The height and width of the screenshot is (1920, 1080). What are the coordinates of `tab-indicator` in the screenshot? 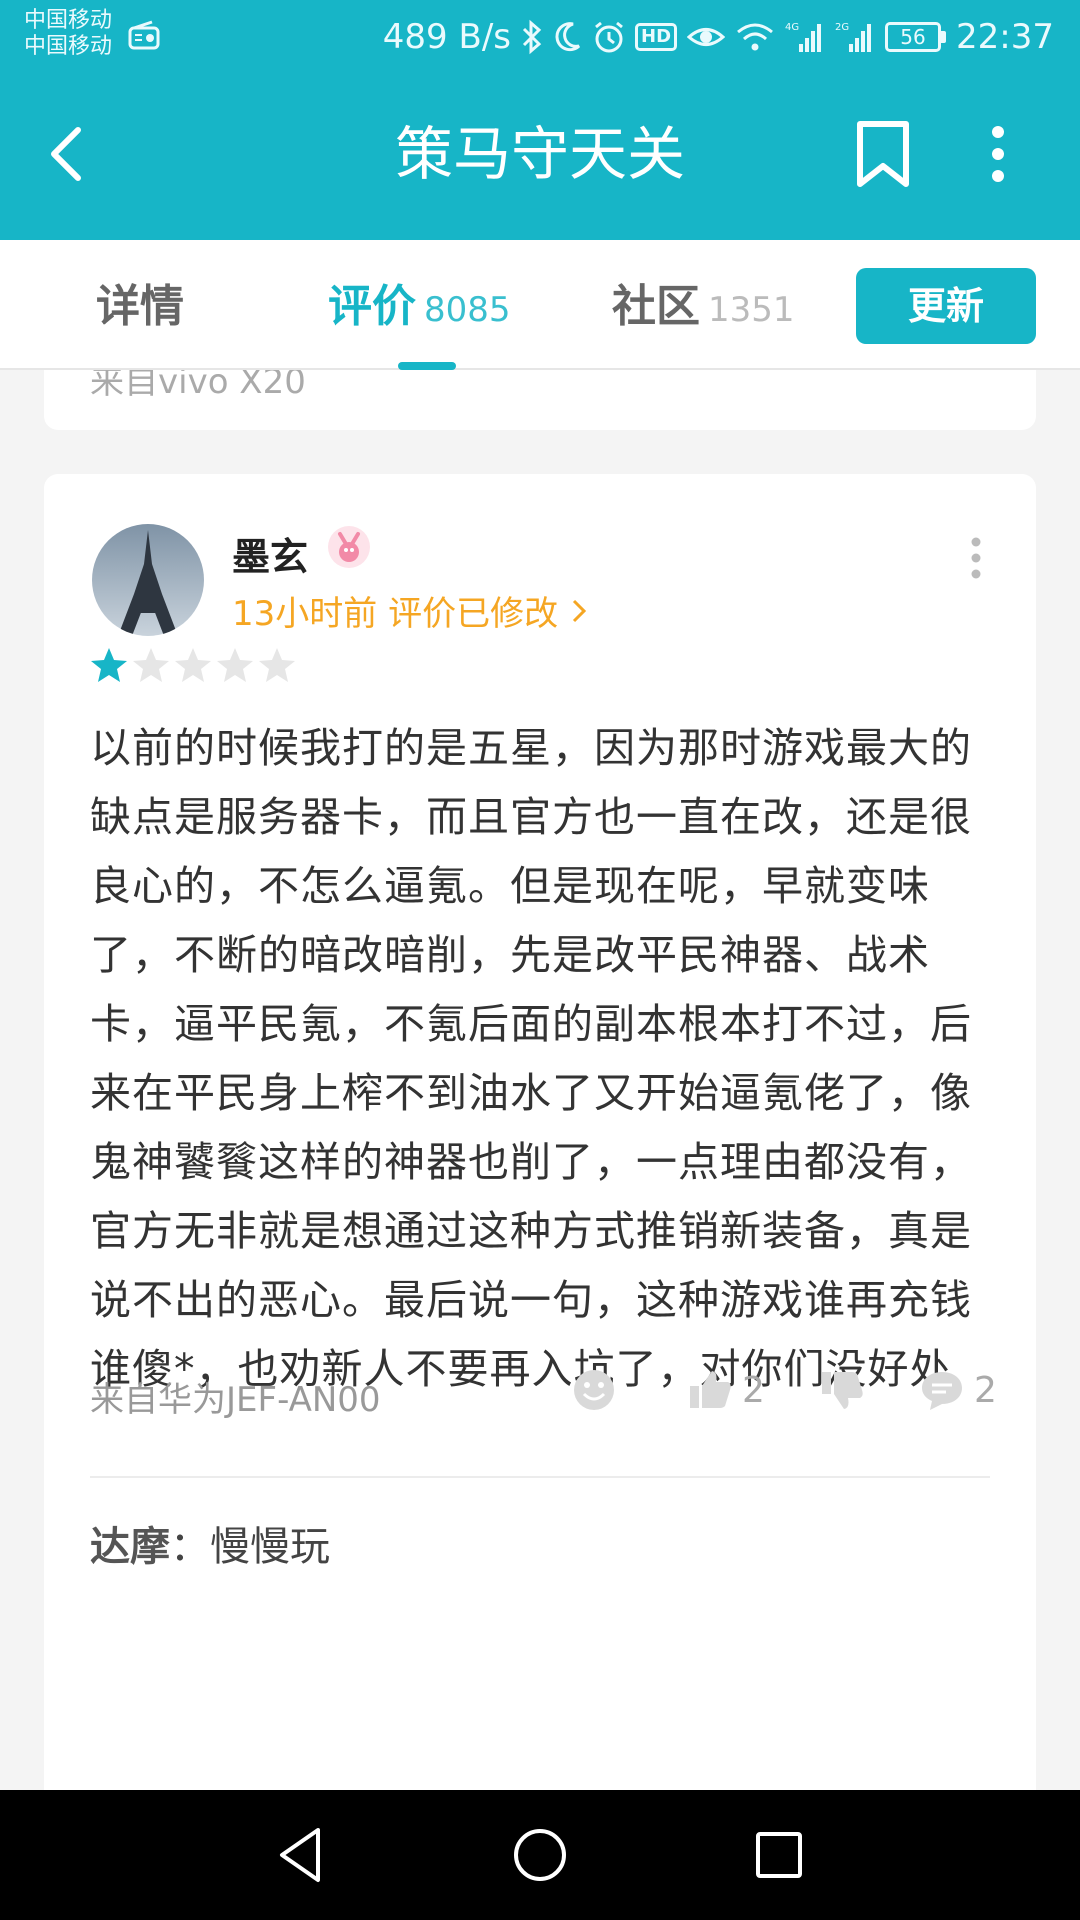 It's located at (427, 366).